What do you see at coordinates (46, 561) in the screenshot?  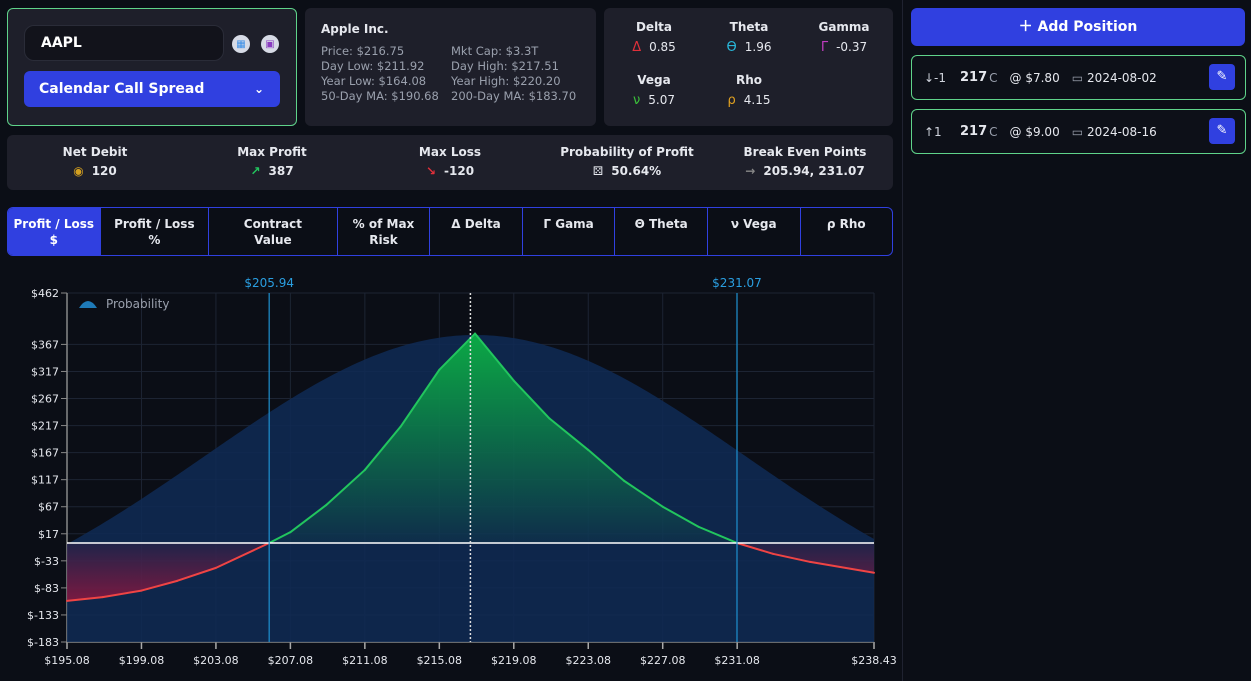 I see `y-tick-label: $-33` at bounding box center [46, 561].